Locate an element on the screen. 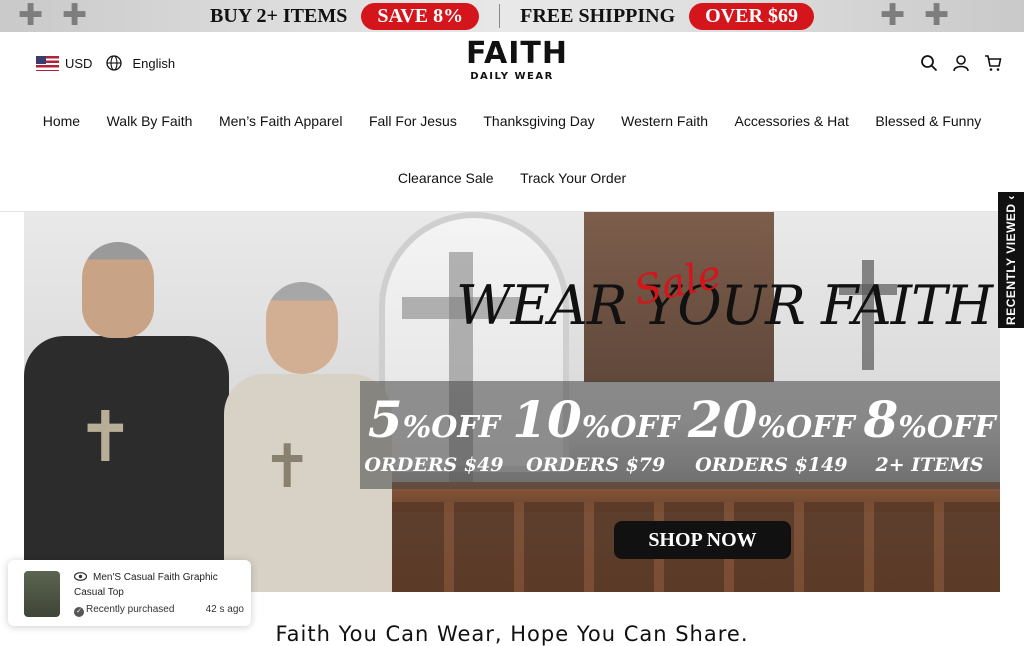 Image resolution: width=1024 pixels, height=646 pixels. globe-icon is located at coordinates (114, 63).